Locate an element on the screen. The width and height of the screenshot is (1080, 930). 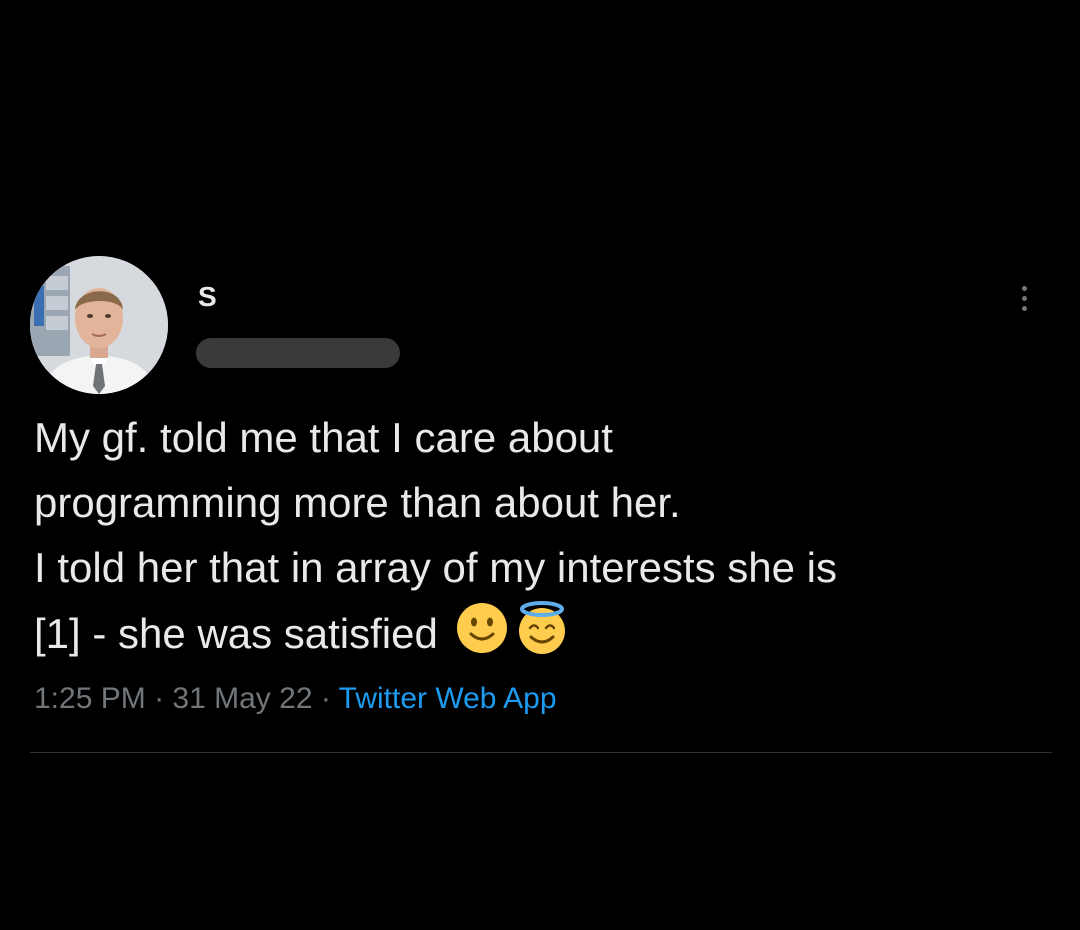
tweet-text-segment: [1] - she was satisfied is located at coordinates (236, 633).